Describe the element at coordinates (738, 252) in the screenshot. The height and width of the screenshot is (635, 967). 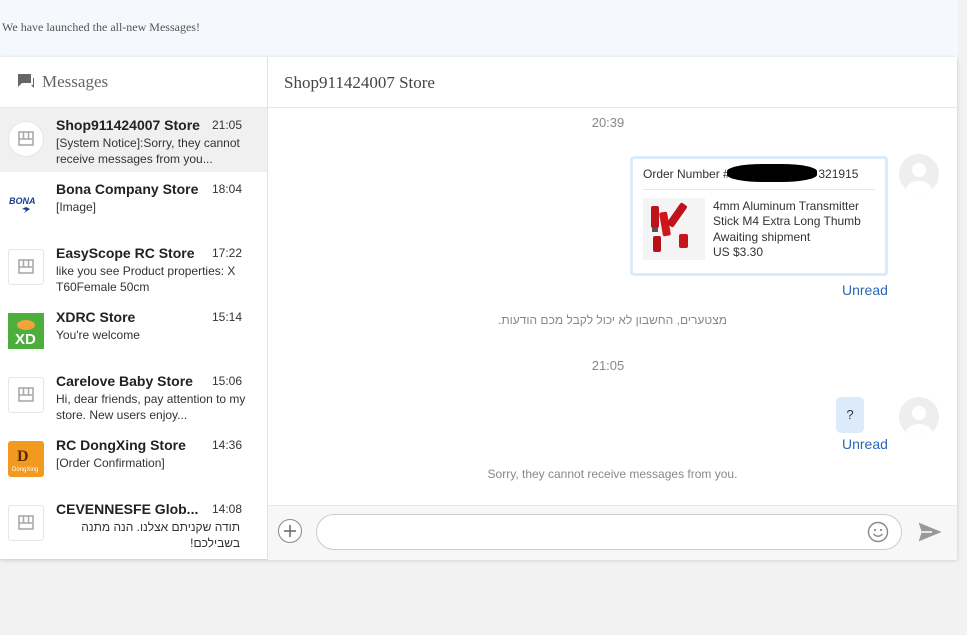
I see `product-price: US $3.30` at that location.